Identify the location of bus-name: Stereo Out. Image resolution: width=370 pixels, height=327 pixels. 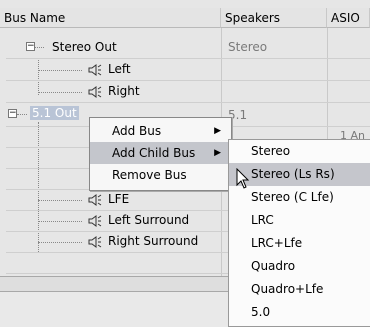
(84, 47).